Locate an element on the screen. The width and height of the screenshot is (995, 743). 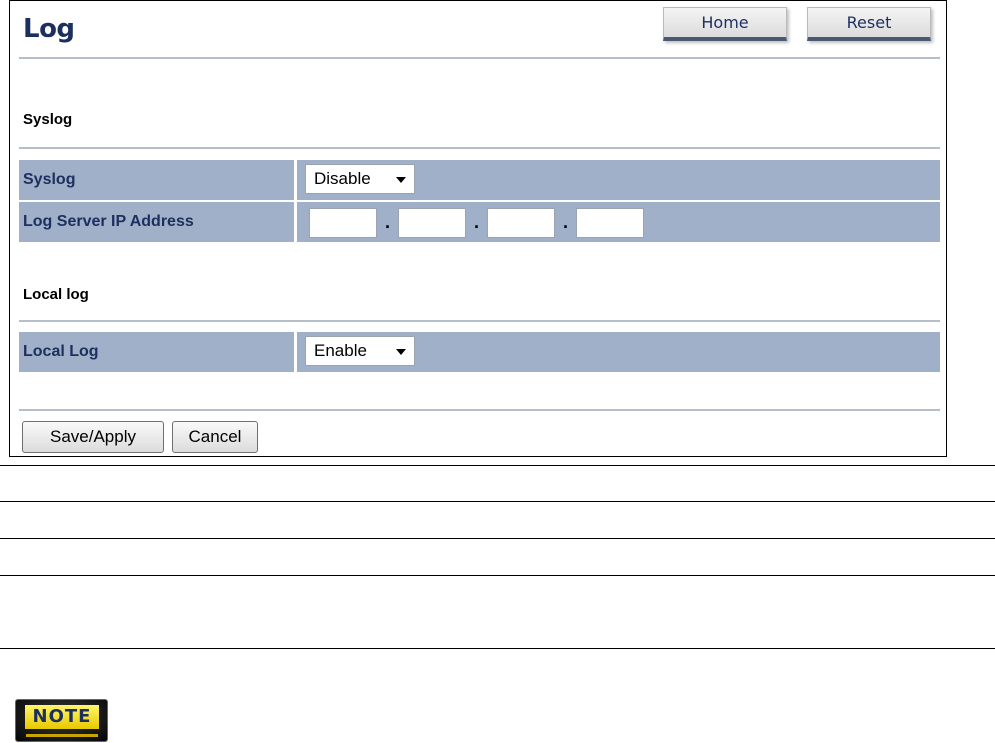
syslog-row: Syslog Disable is located at coordinates (479, 180).